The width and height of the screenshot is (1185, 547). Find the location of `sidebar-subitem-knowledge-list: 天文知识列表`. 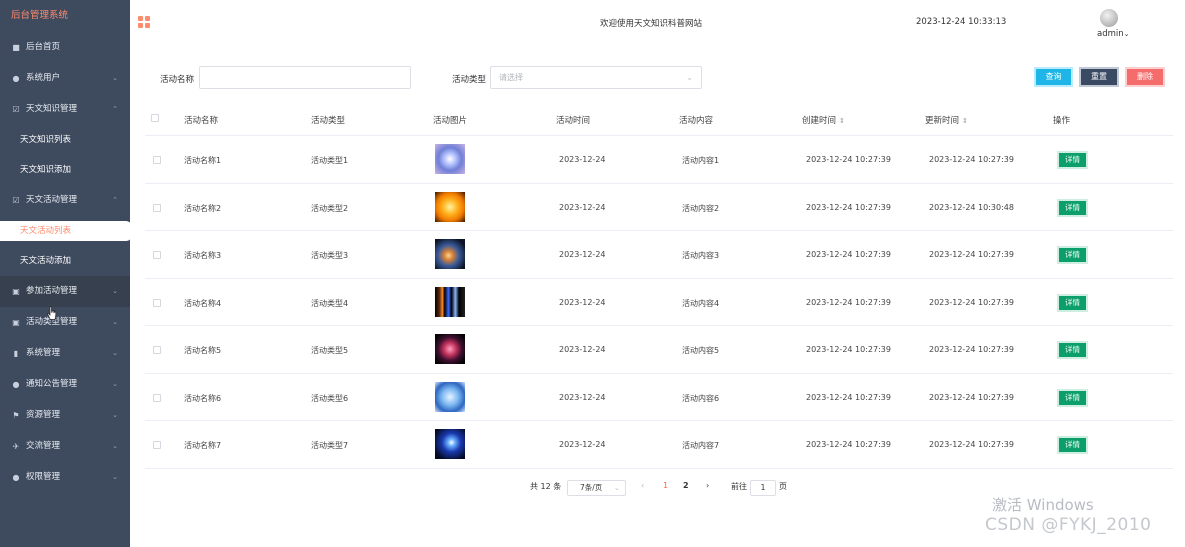

sidebar-subitem-knowledge-list: 天文知识列表 is located at coordinates (65, 140).